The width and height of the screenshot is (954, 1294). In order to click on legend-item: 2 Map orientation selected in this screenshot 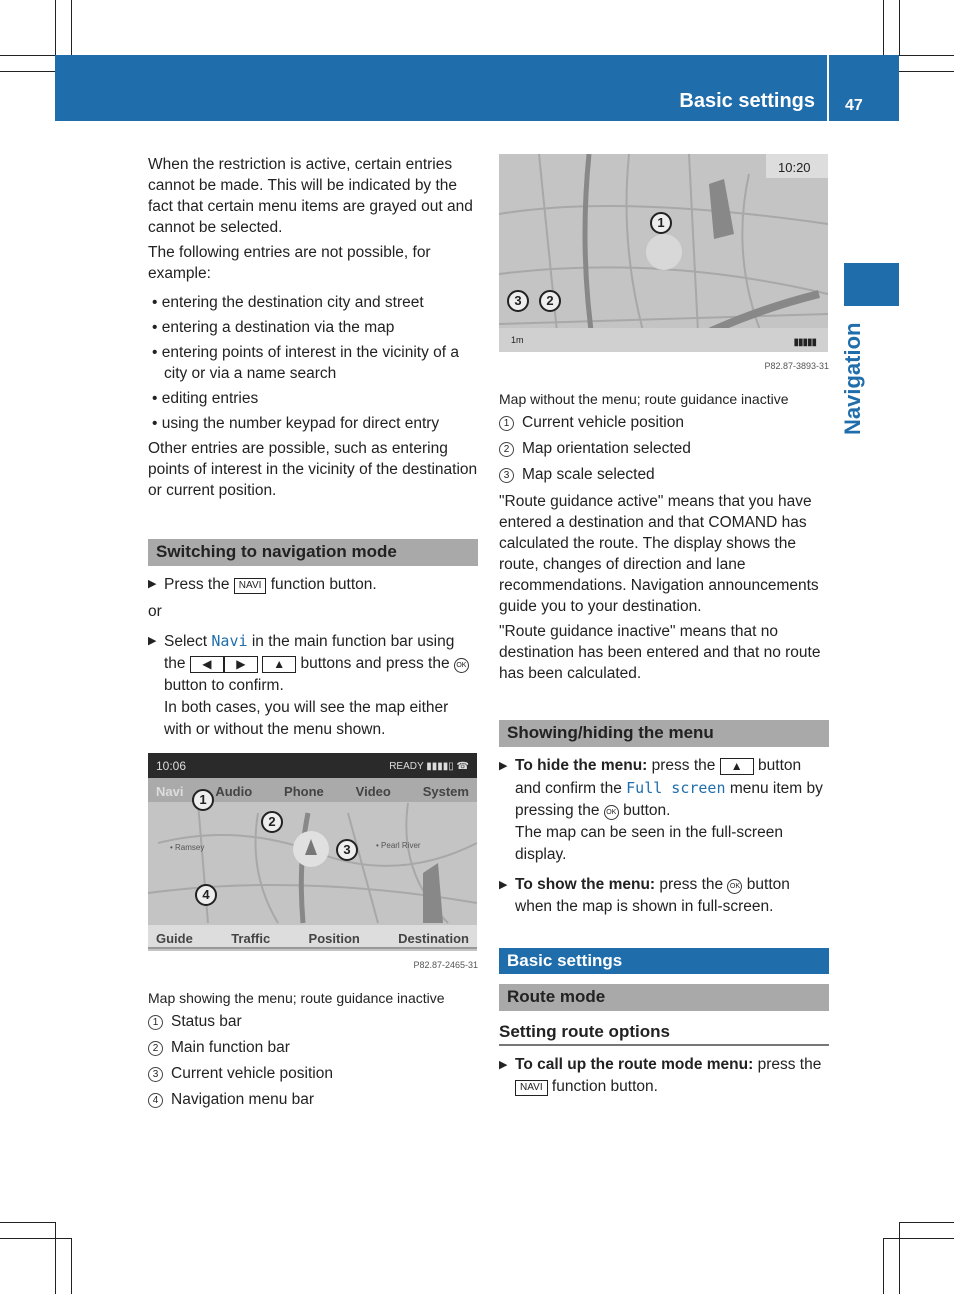, I will do `click(664, 448)`.